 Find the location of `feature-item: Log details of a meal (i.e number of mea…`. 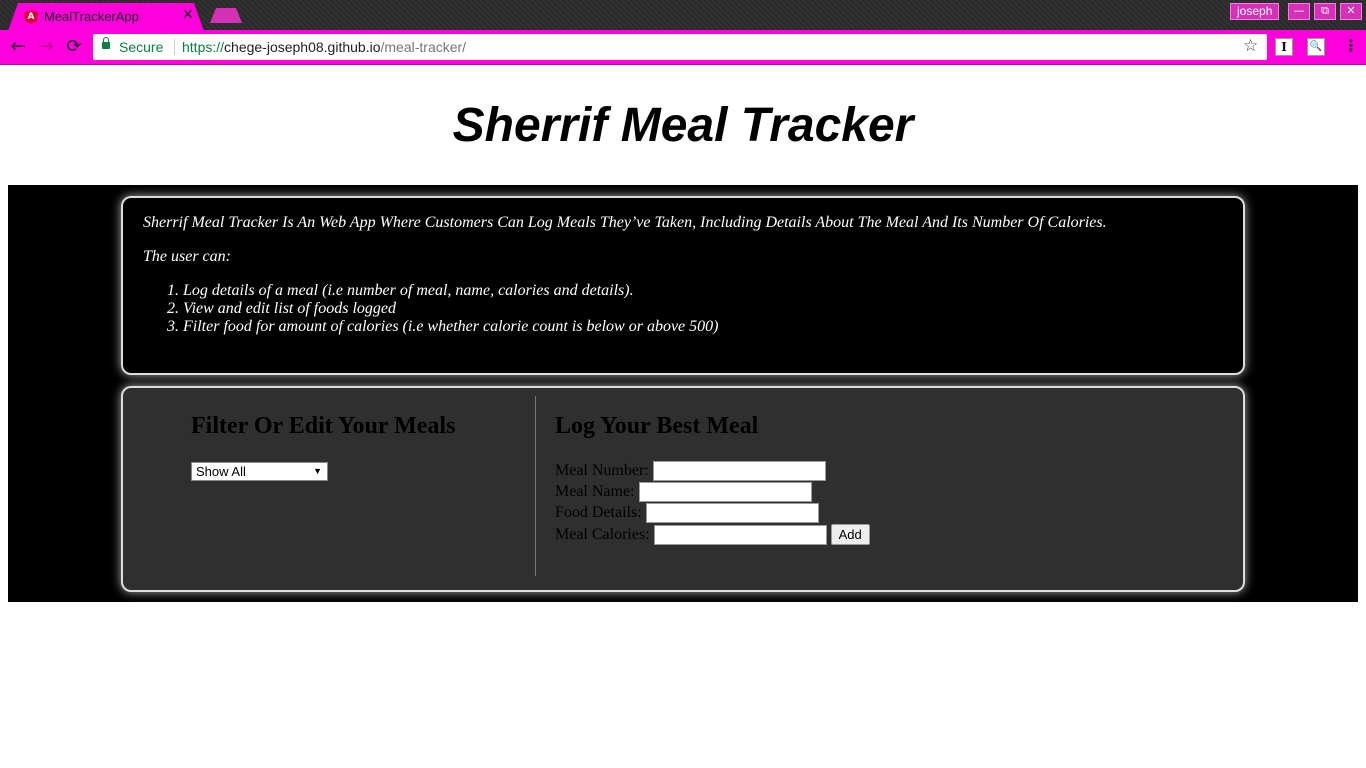

feature-item: Log details of a meal (i.e number of mea… is located at coordinates (703, 291).